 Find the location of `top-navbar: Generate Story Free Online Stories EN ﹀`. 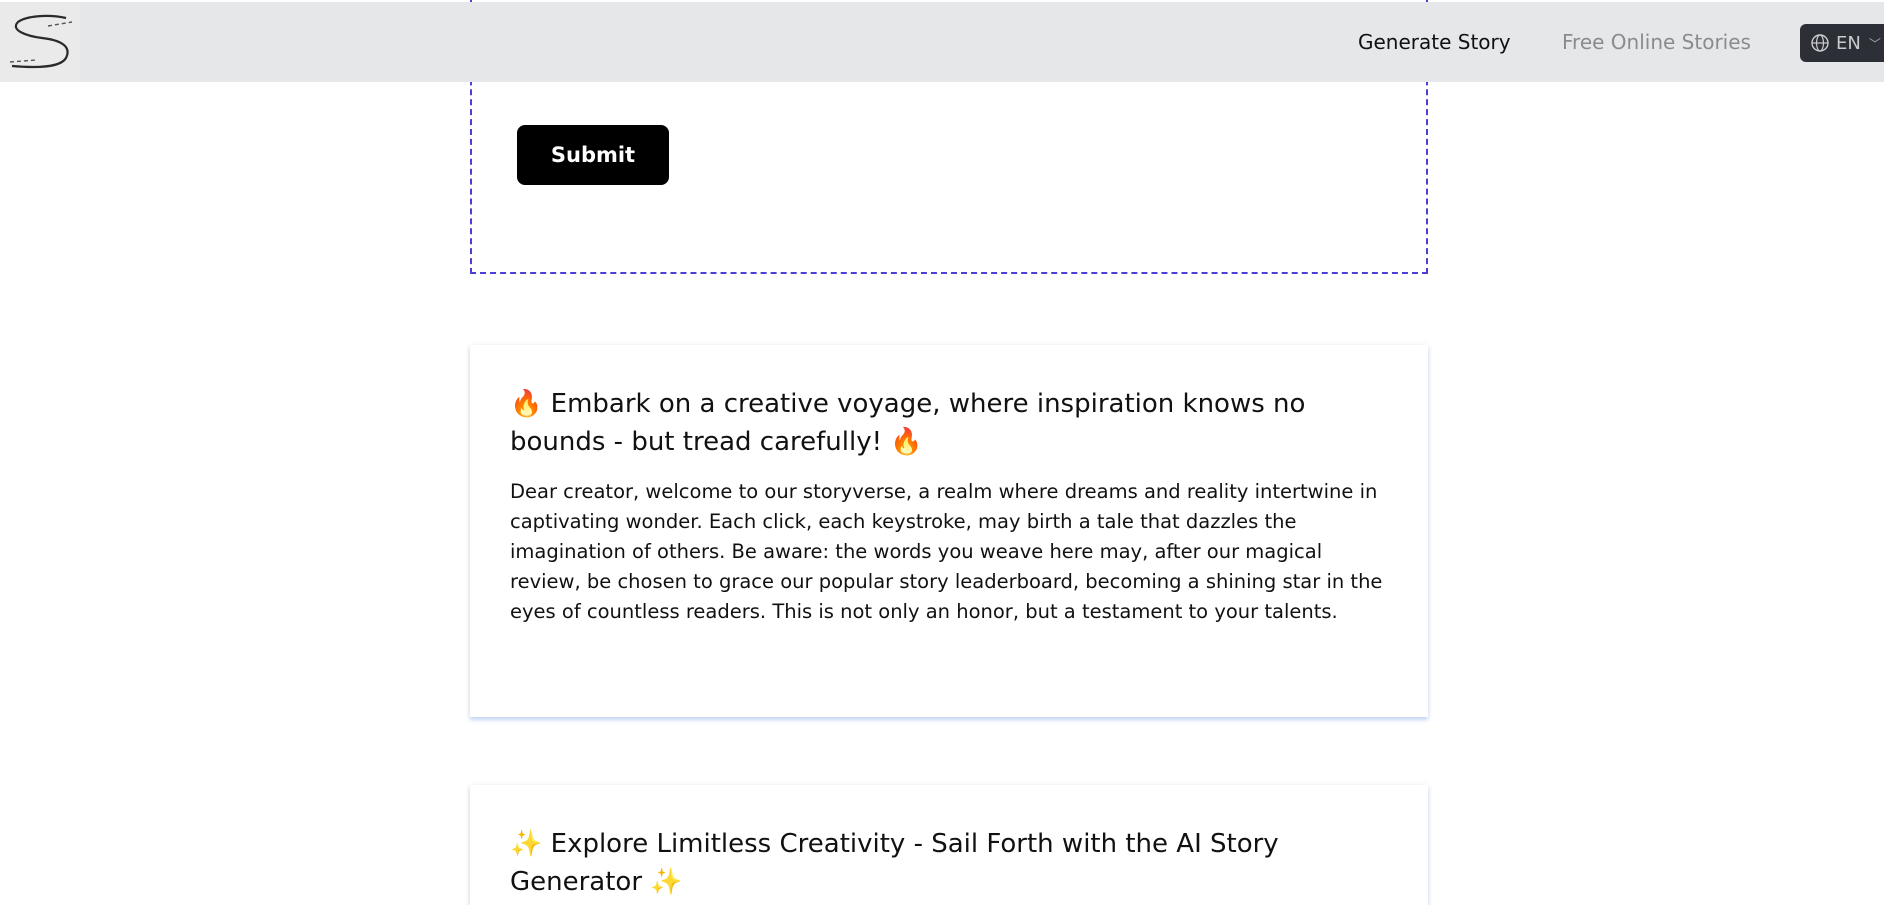

top-navbar: Generate Story Free Online Stories EN ﹀ is located at coordinates (942, 42).